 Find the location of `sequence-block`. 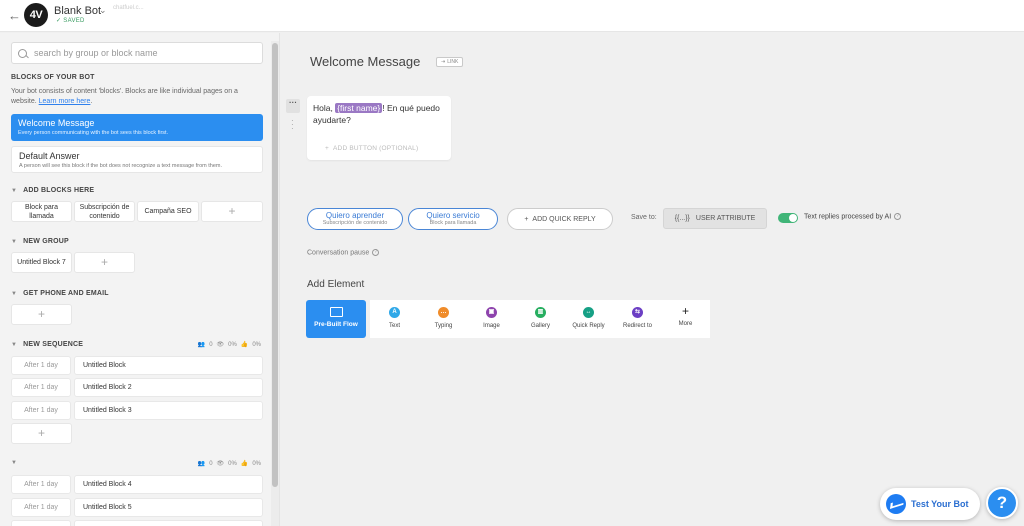

sequence-block is located at coordinates (168, 523).